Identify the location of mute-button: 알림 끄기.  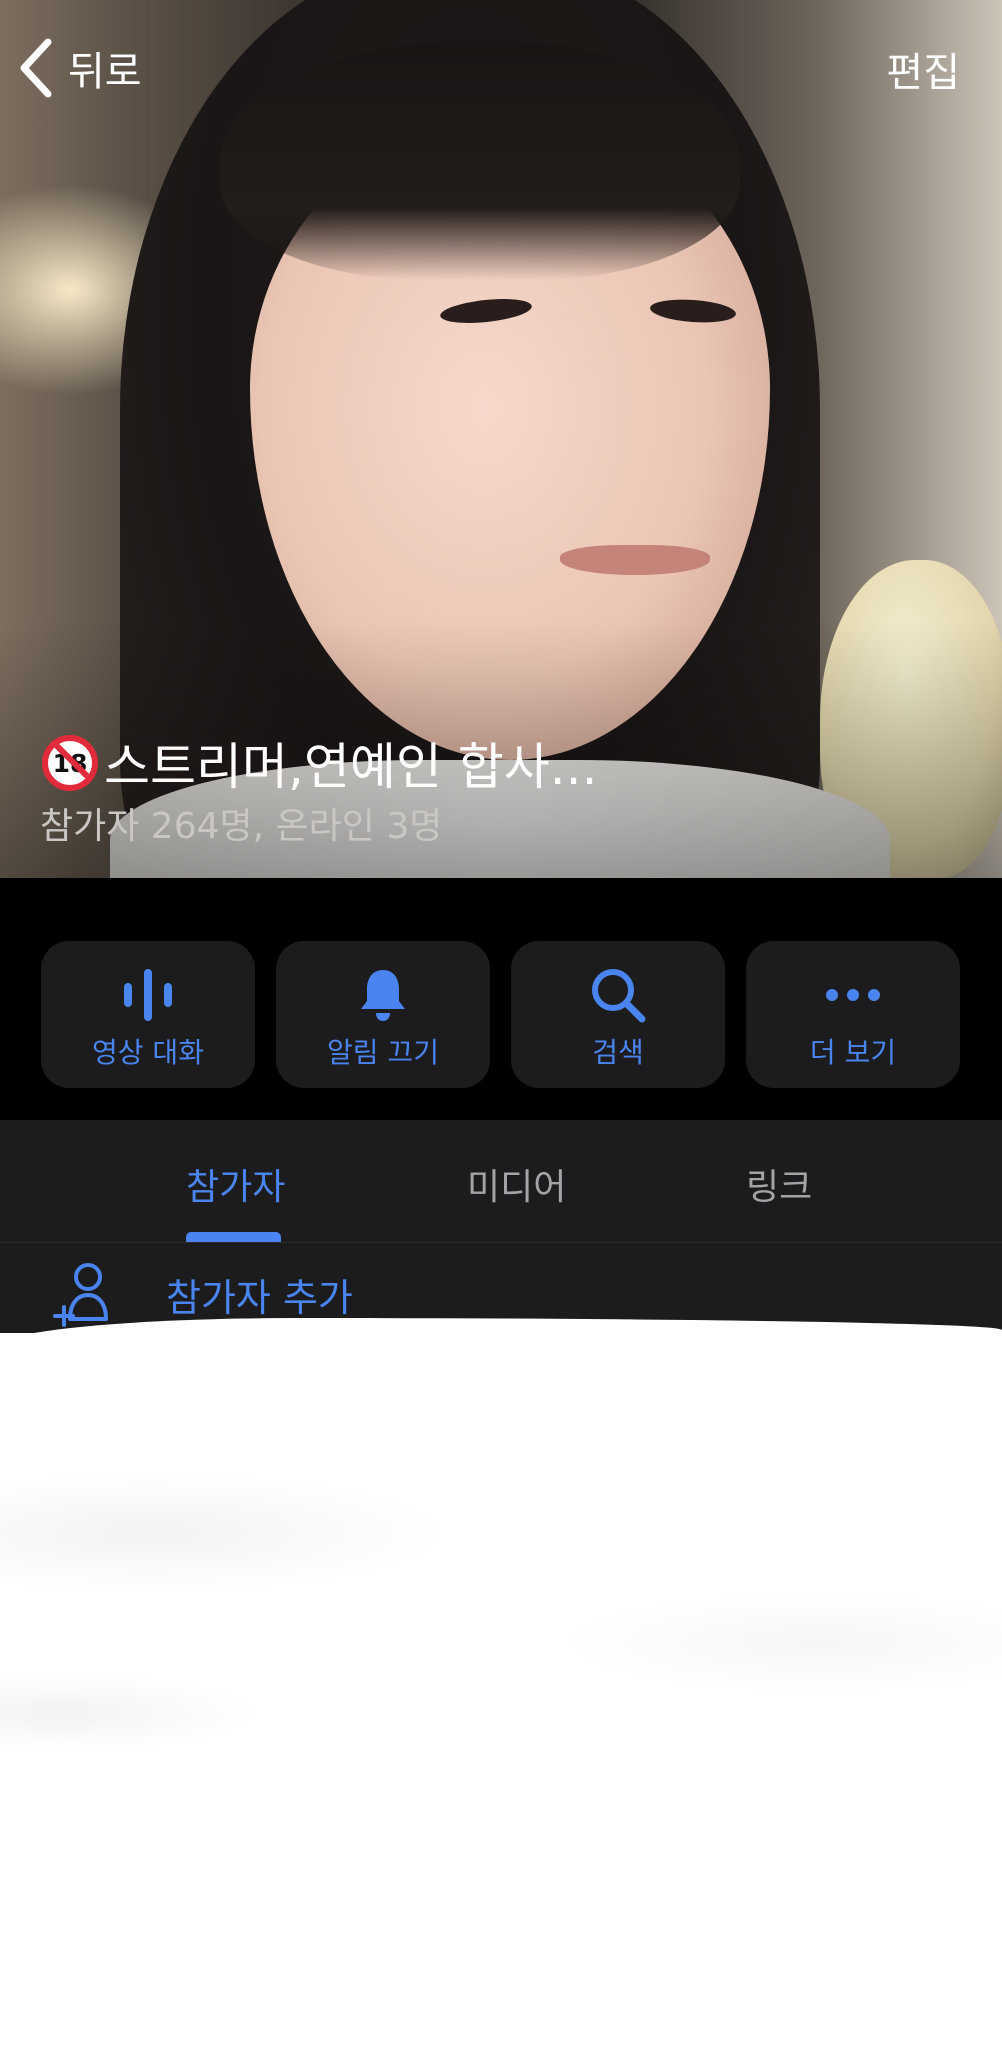
(383, 1014).